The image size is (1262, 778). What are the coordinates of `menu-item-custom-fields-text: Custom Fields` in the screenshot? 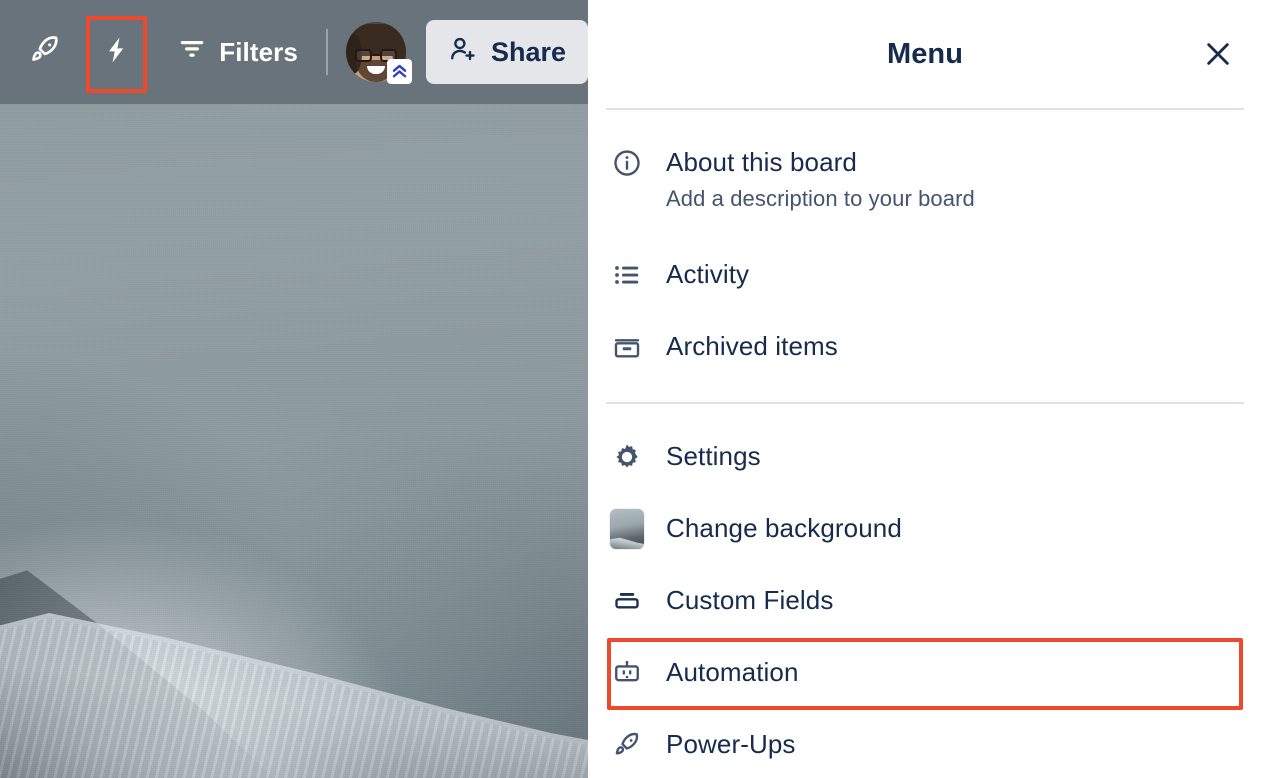 It's located at (749, 593).